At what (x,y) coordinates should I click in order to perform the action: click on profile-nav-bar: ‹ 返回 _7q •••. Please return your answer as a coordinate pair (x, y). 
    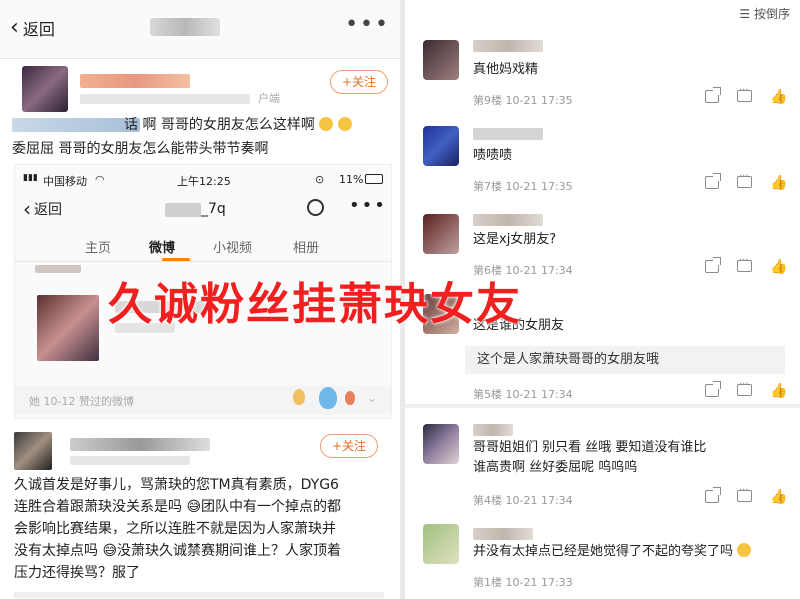
    Looking at the image, I should click on (203, 210).